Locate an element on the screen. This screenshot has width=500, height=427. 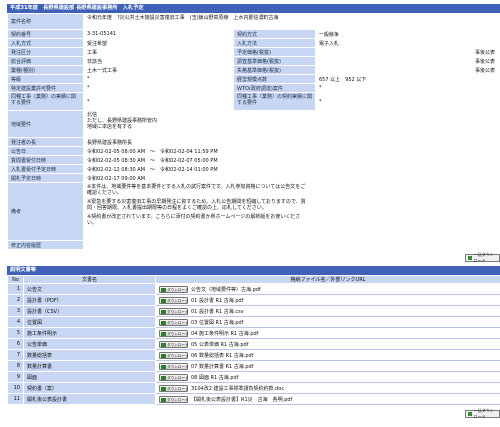
document-row: 6 公告単価 ダウンロード 05 公表単価 R1 古海.pdf is located at coordinates (253, 344).